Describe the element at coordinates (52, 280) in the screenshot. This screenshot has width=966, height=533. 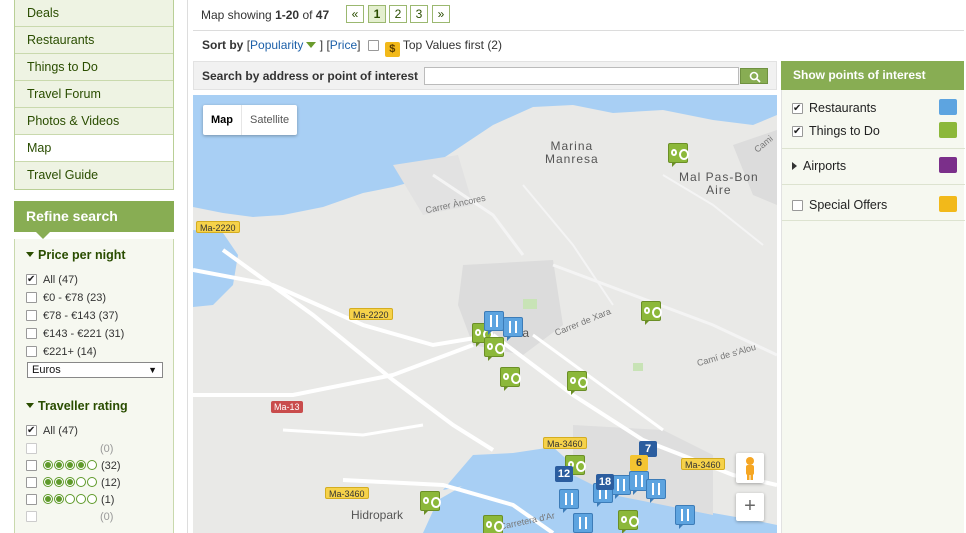
I see `price-option-all: All (47)` at that location.